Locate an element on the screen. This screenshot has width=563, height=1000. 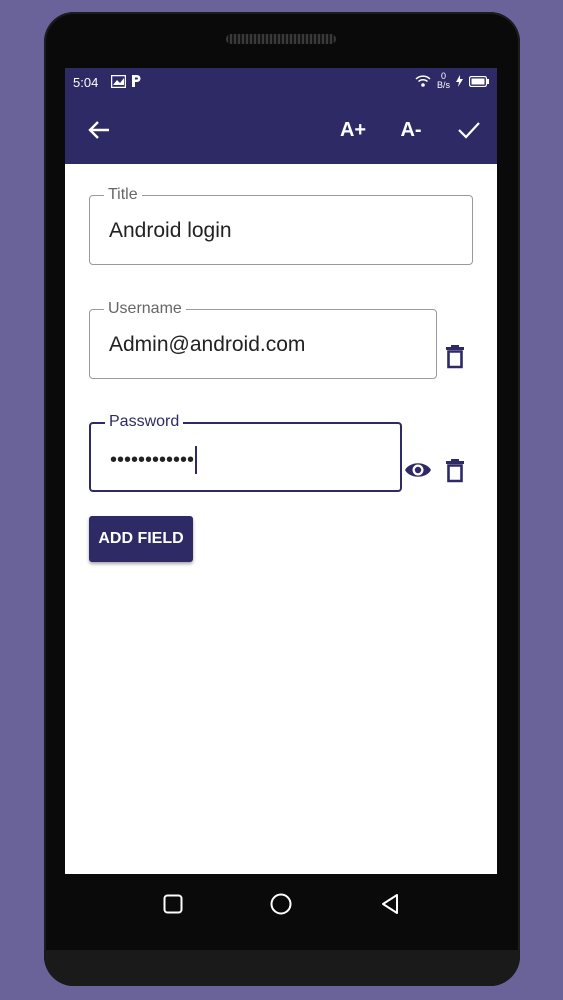
text-cursor is located at coordinates (196, 460).